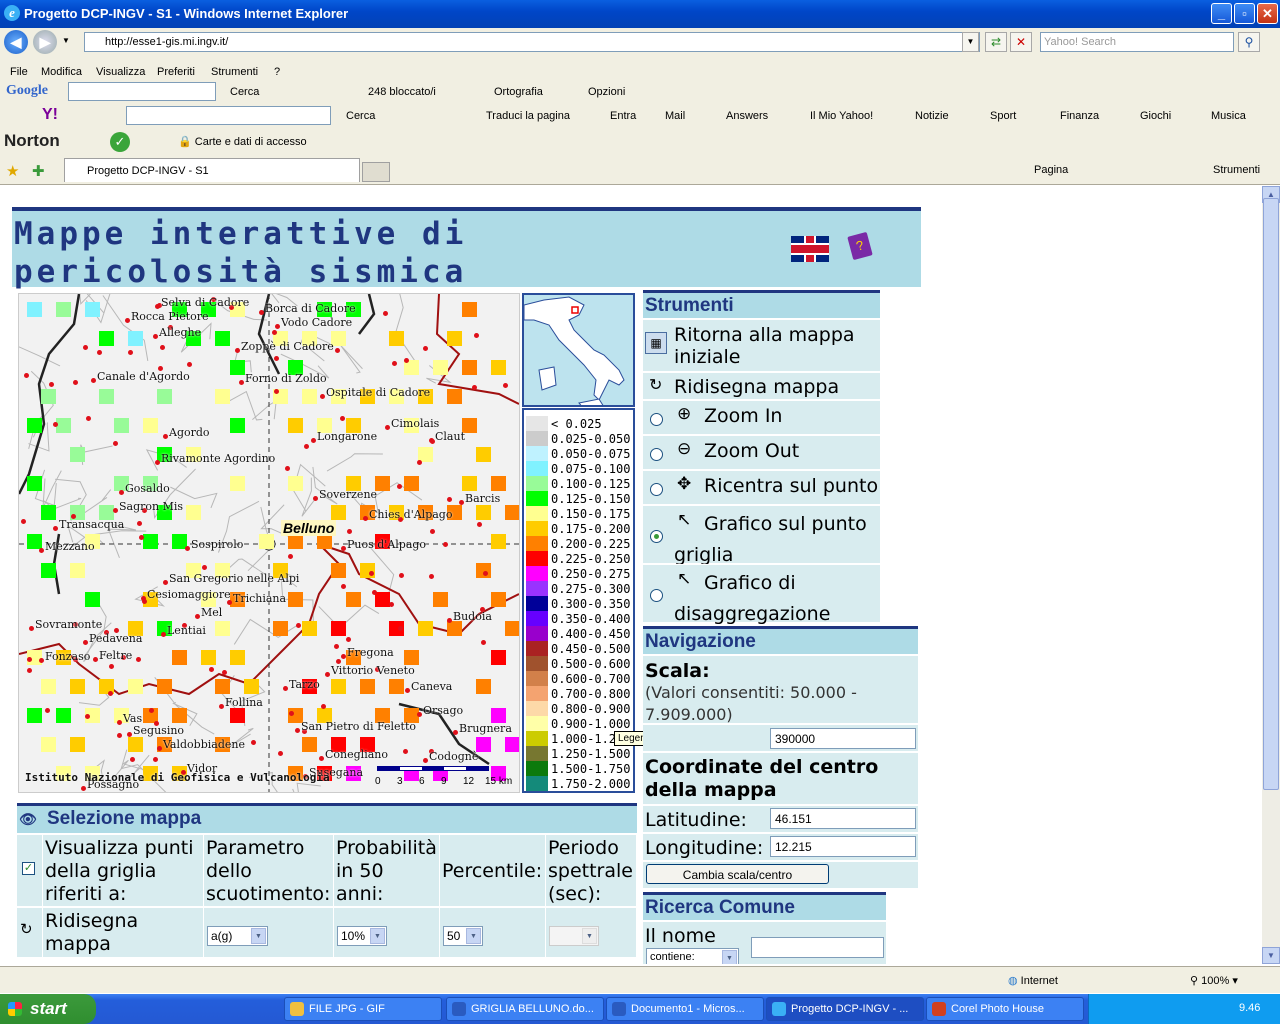 This screenshot has width=1280, height=1024. What do you see at coordinates (692, 956) in the screenshot?
I see `comune-mode-select: contiene: ▼` at bounding box center [692, 956].